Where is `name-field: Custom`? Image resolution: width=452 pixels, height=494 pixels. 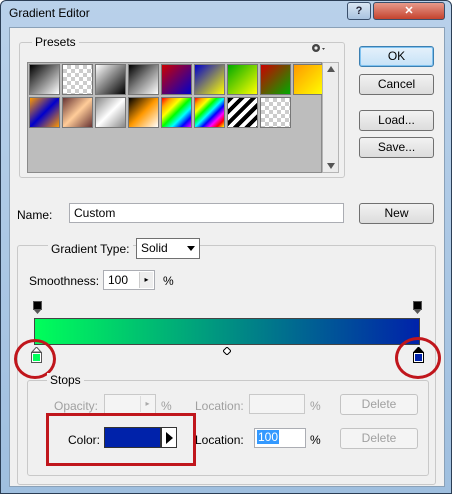 name-field: Custom is located at coordinates (206, 213).